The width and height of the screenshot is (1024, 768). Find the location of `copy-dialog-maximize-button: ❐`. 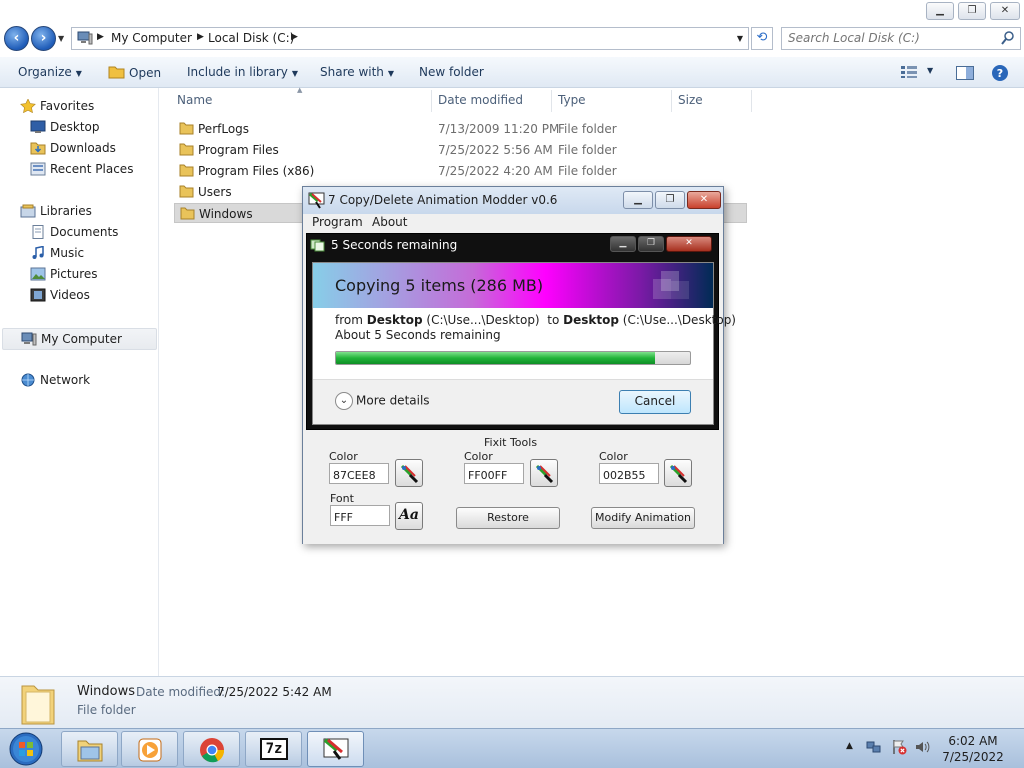

copy-dialog-maximize-button: ❐ is located at coordinates (651, 244).